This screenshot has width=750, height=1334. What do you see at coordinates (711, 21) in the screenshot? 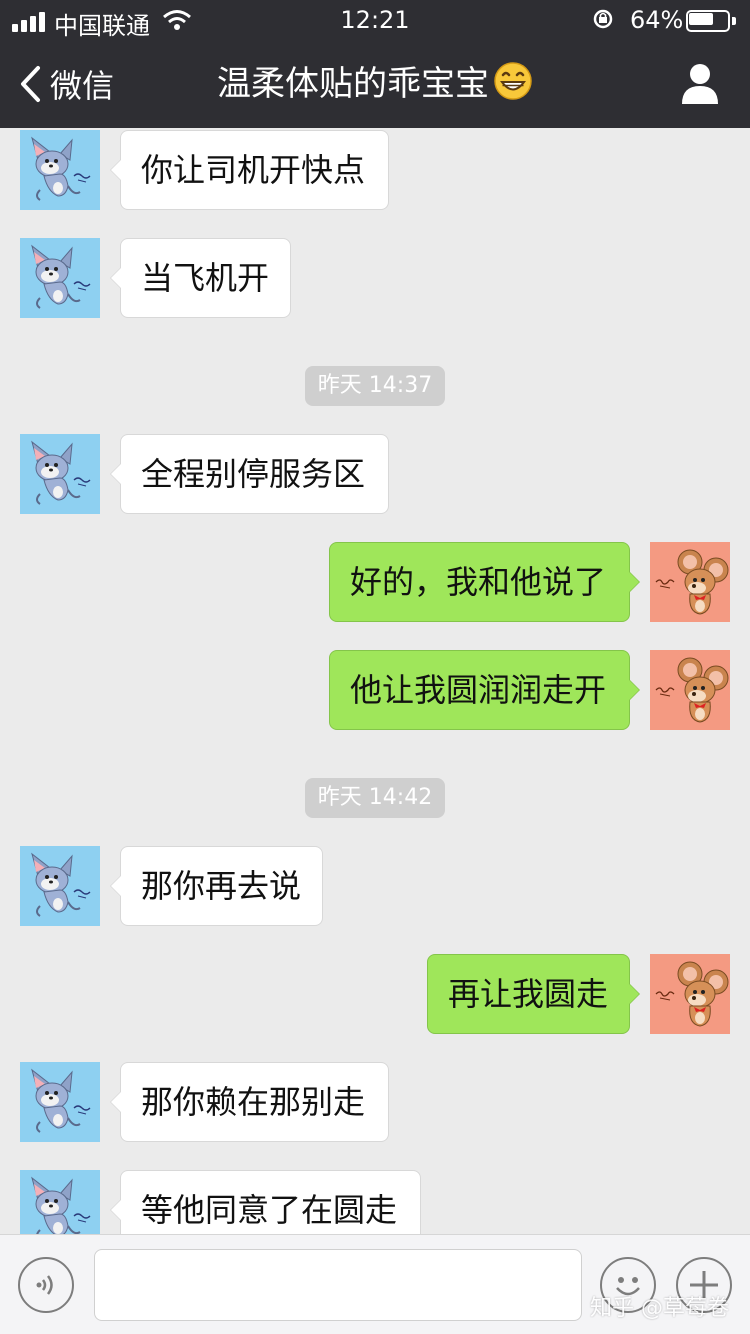
I see `battery-icon` at bounding box center [711, 21].